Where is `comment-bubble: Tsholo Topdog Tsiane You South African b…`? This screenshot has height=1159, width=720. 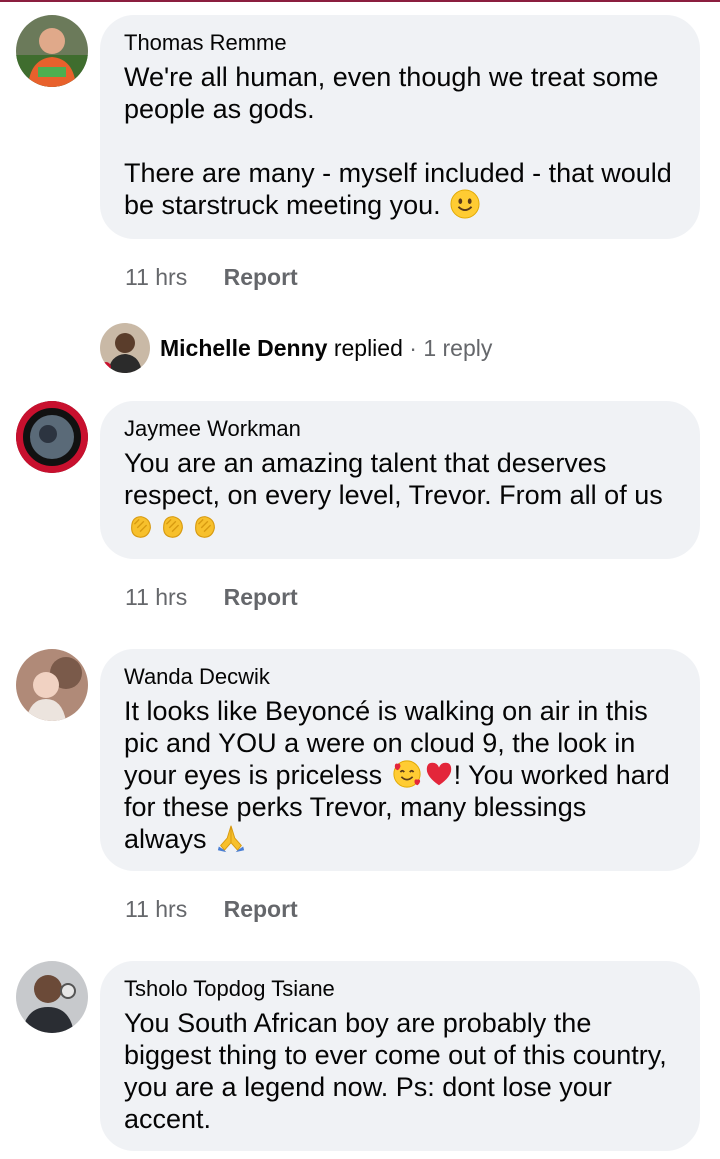 comment-bubble: Tsholo Topdog Tsiane You South African b… is located at coordinates (400, 1056).